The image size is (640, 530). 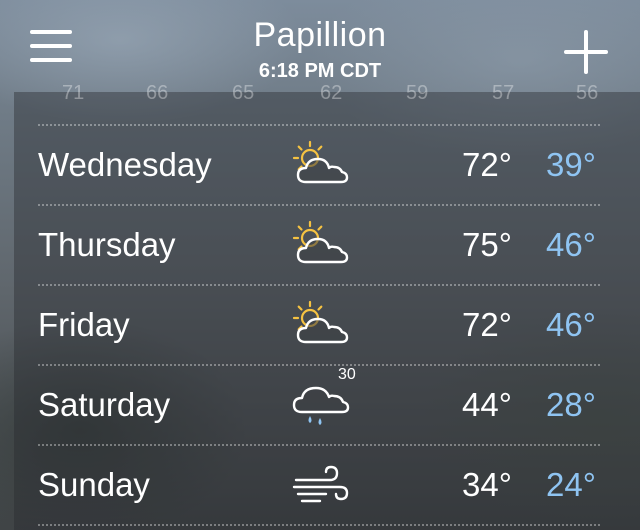 What do you see at coordinates (84, 324) in the screenshot?
I see `day-label: Friday` at bounding box center [84, 324].